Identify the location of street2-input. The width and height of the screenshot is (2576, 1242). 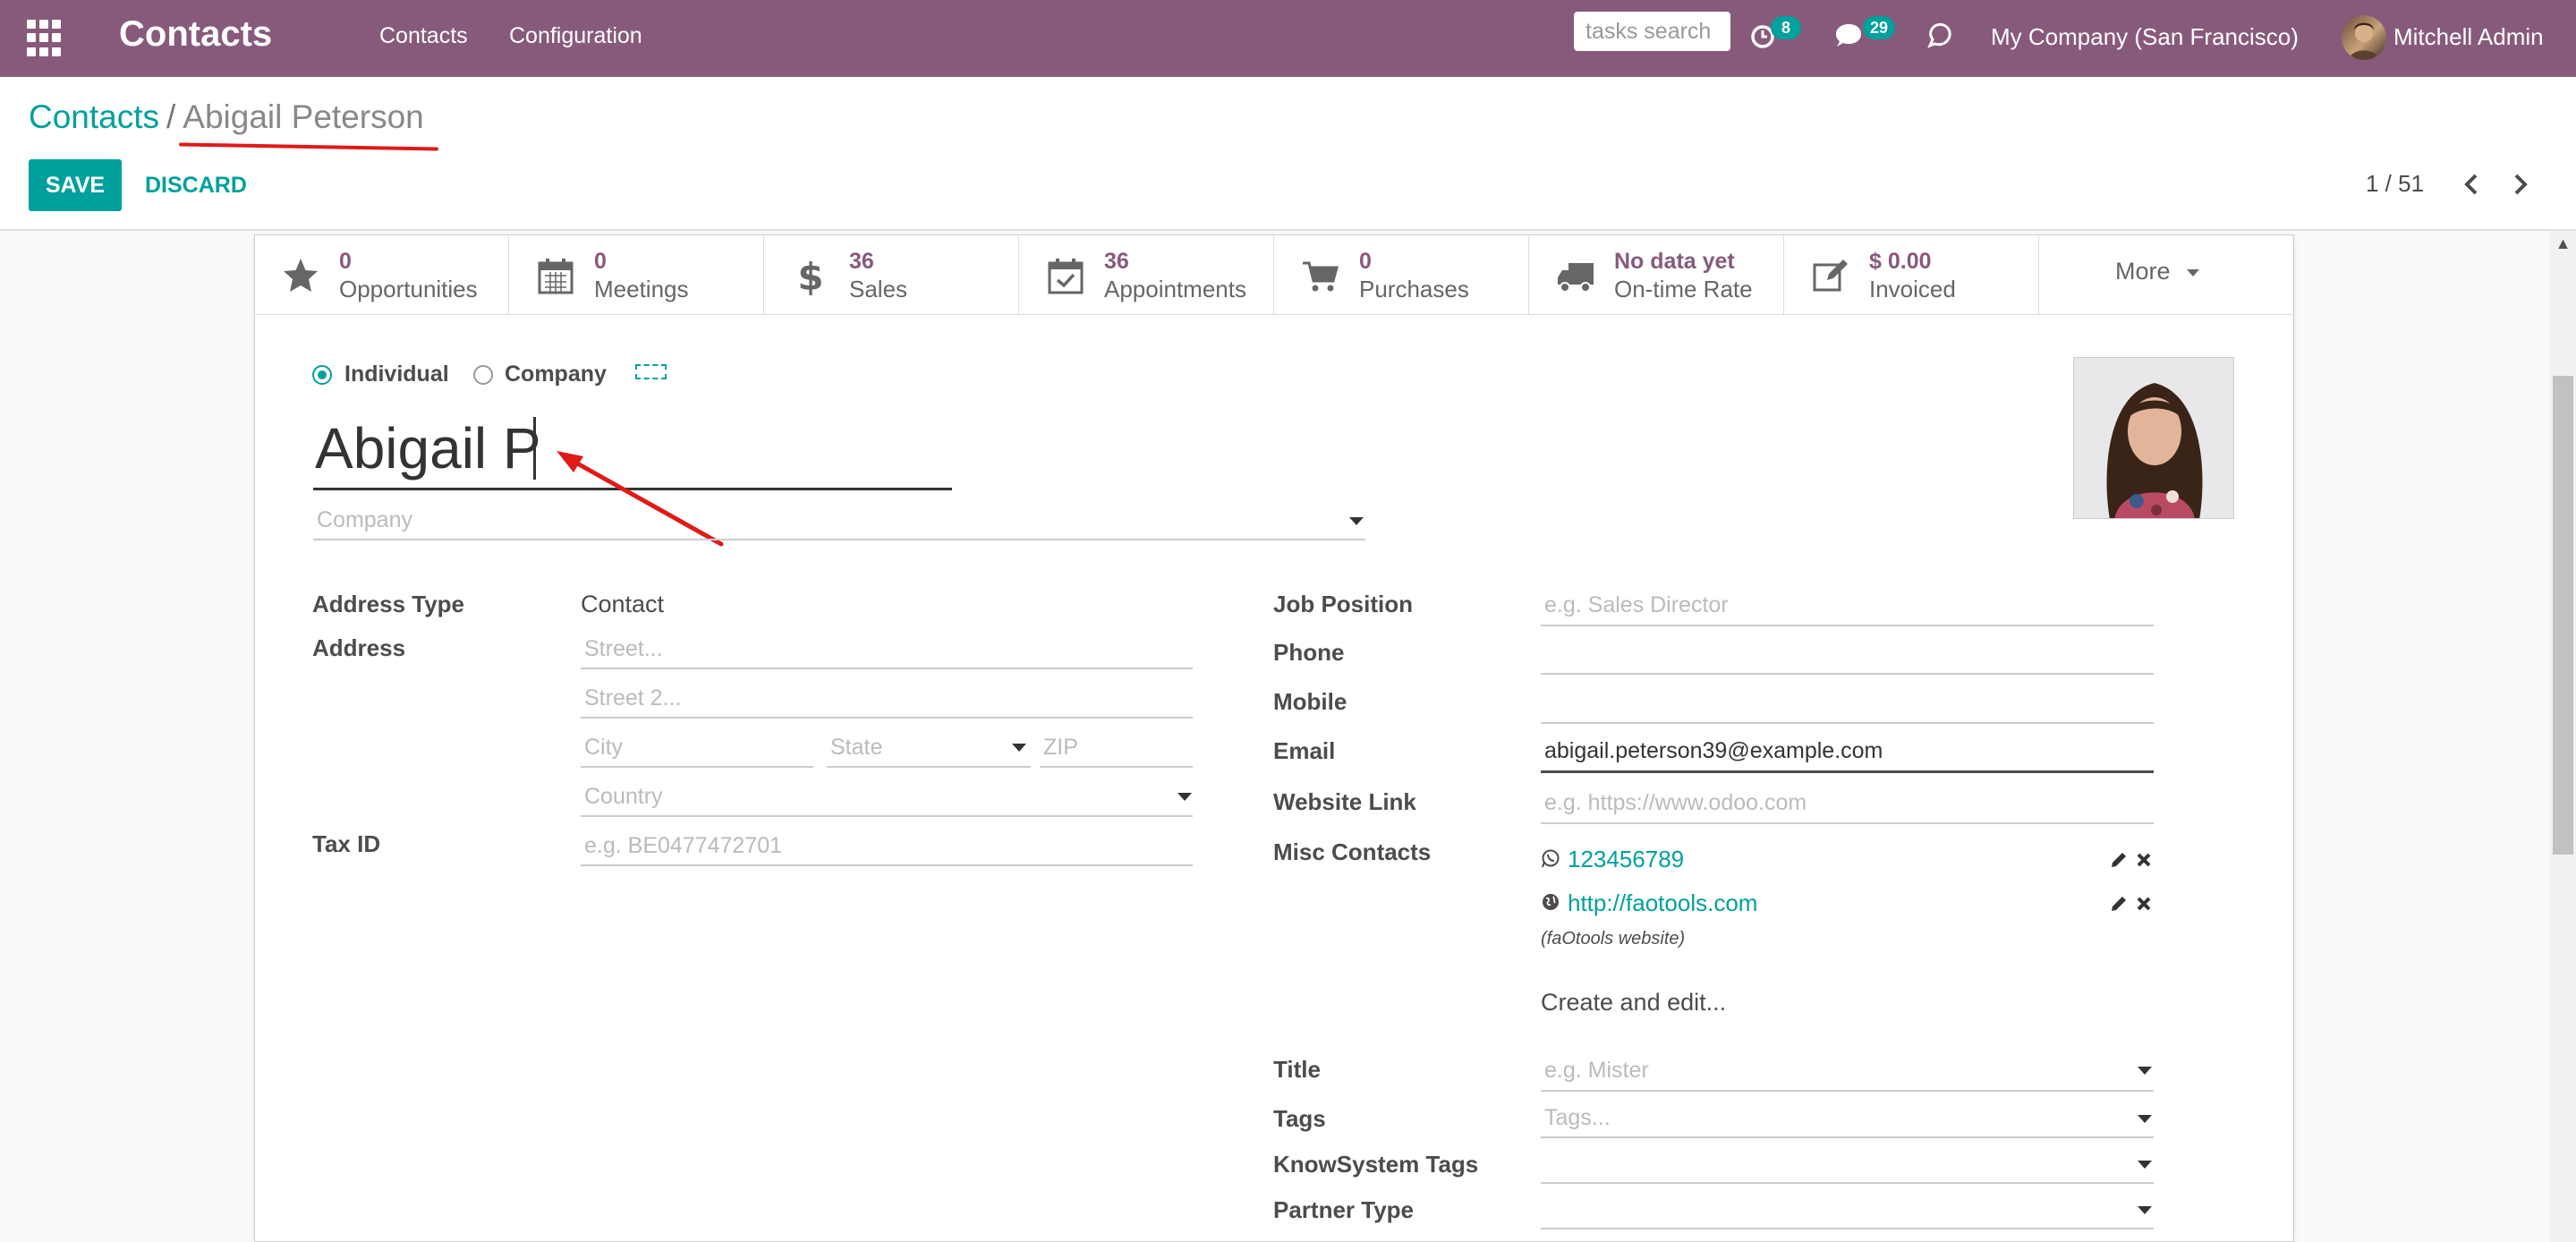
(887, 699).